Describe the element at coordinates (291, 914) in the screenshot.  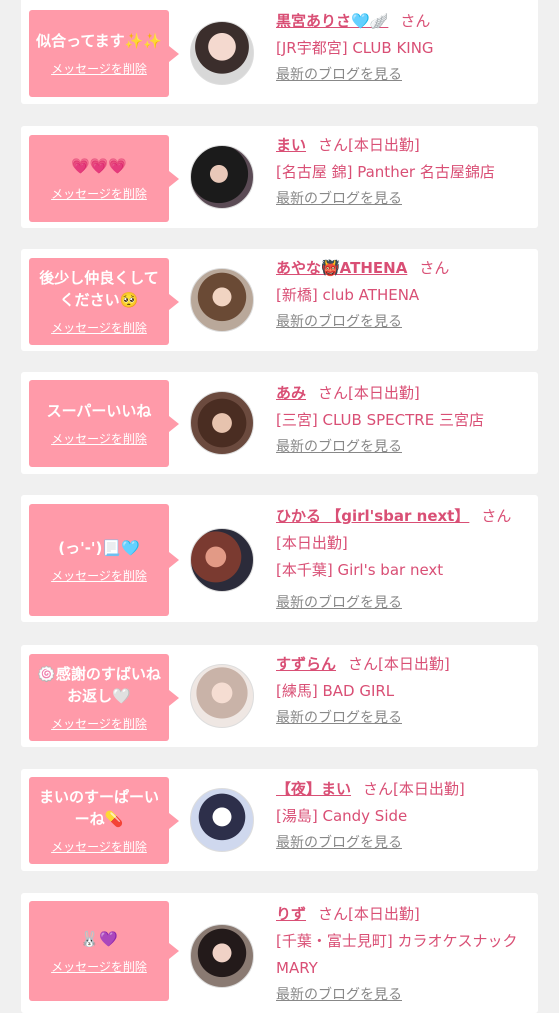
I see `cast-name-link: りず` at that location.